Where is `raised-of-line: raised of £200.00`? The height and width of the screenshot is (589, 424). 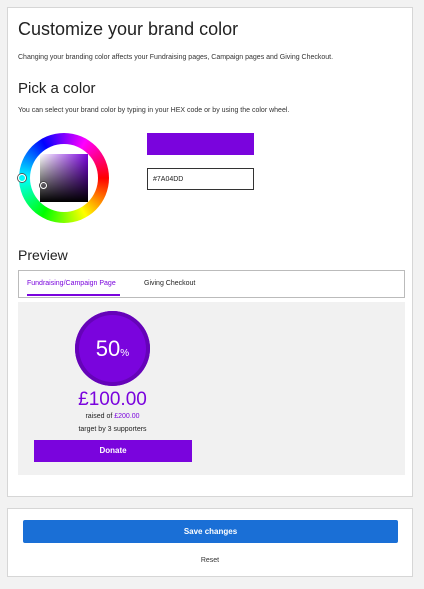 raised-of-line: raised of £200.00 is located at coordinates (112, 416).